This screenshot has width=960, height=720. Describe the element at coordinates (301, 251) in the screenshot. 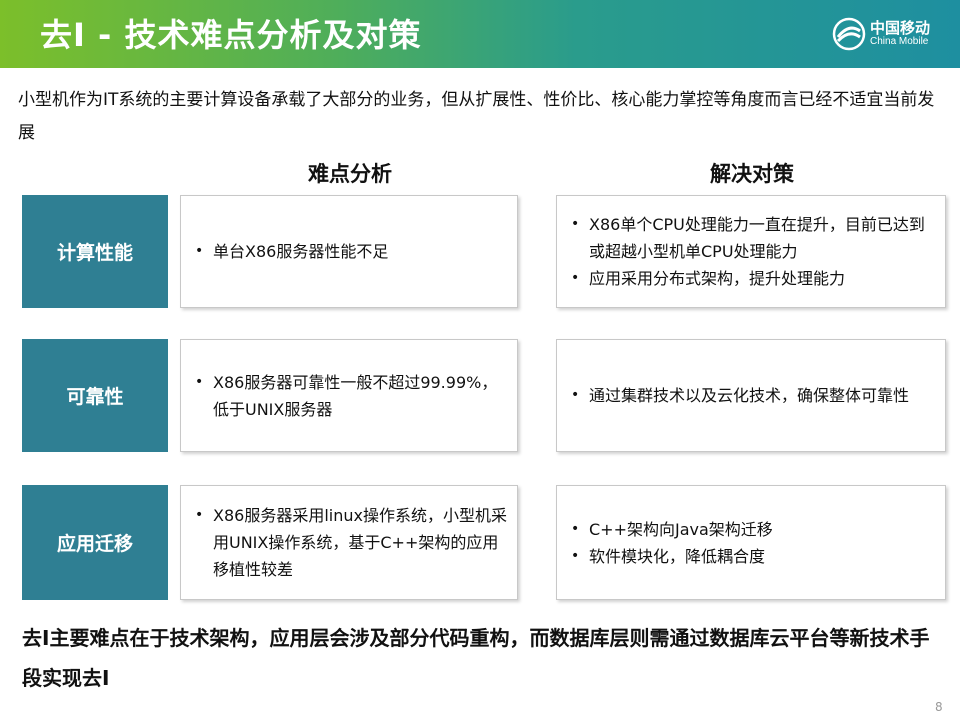

I see `list-item-text: 单台X86服务器性能不足` at that location.